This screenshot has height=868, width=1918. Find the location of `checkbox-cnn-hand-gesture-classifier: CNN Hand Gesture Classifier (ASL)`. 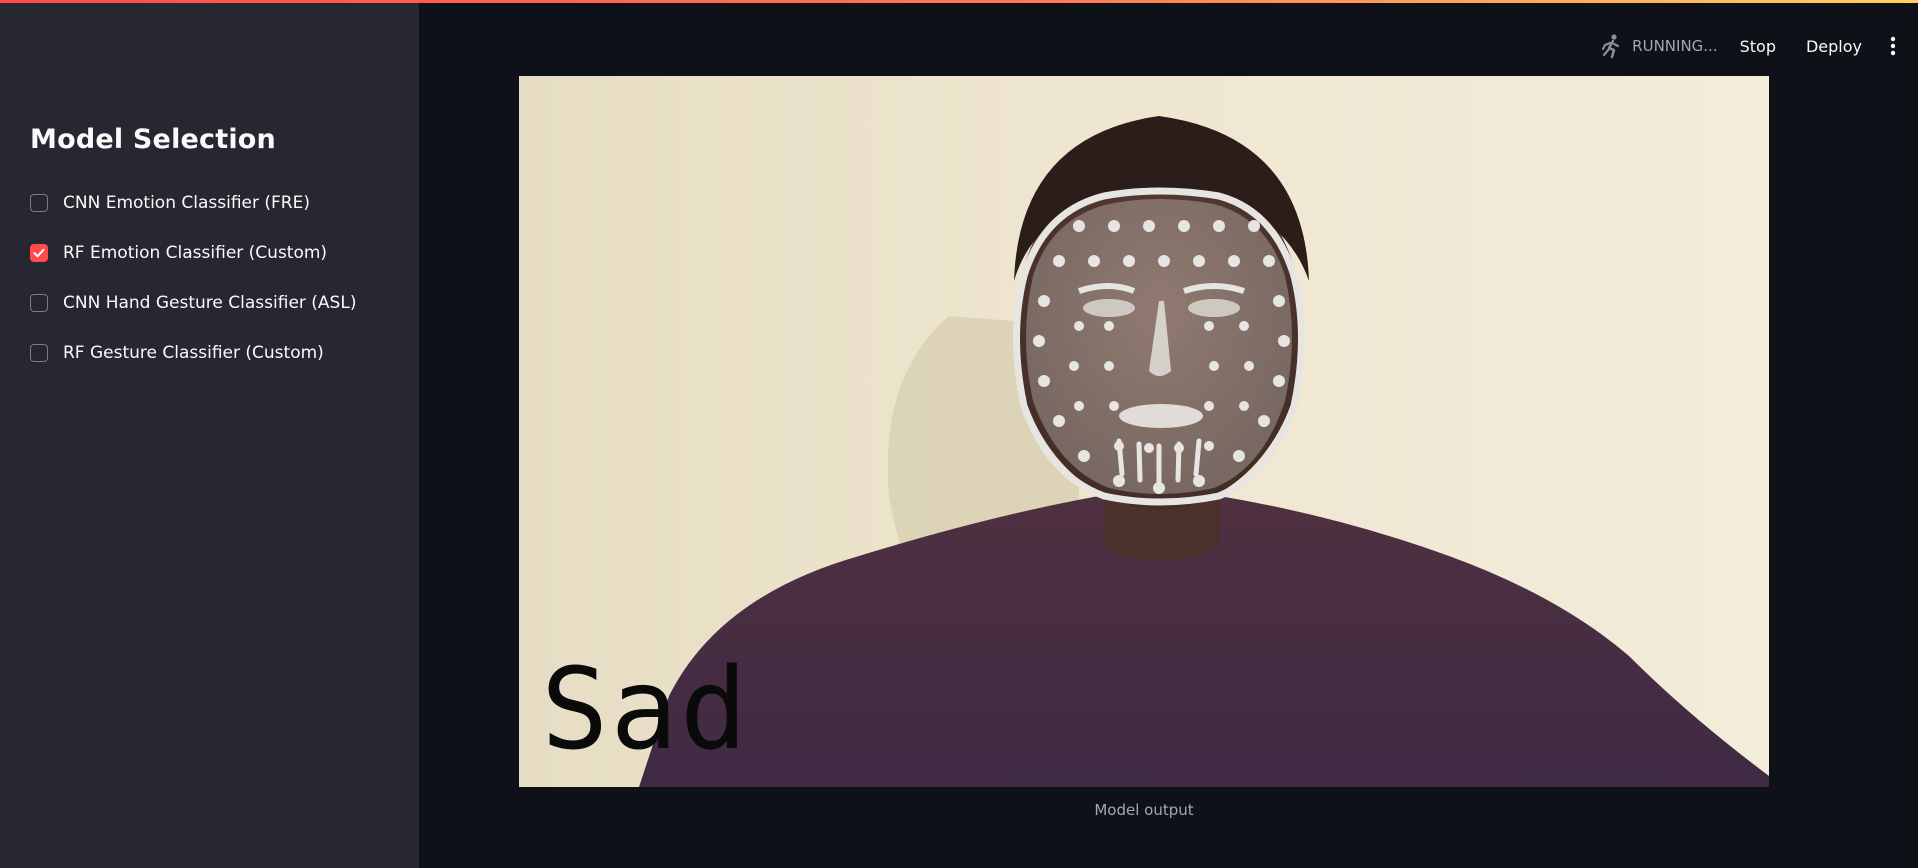

checkbox-cnn-hand-gesture-classifier: CNN Hand Gesture Classifier (ASL) is located at coordinates (193, 303).